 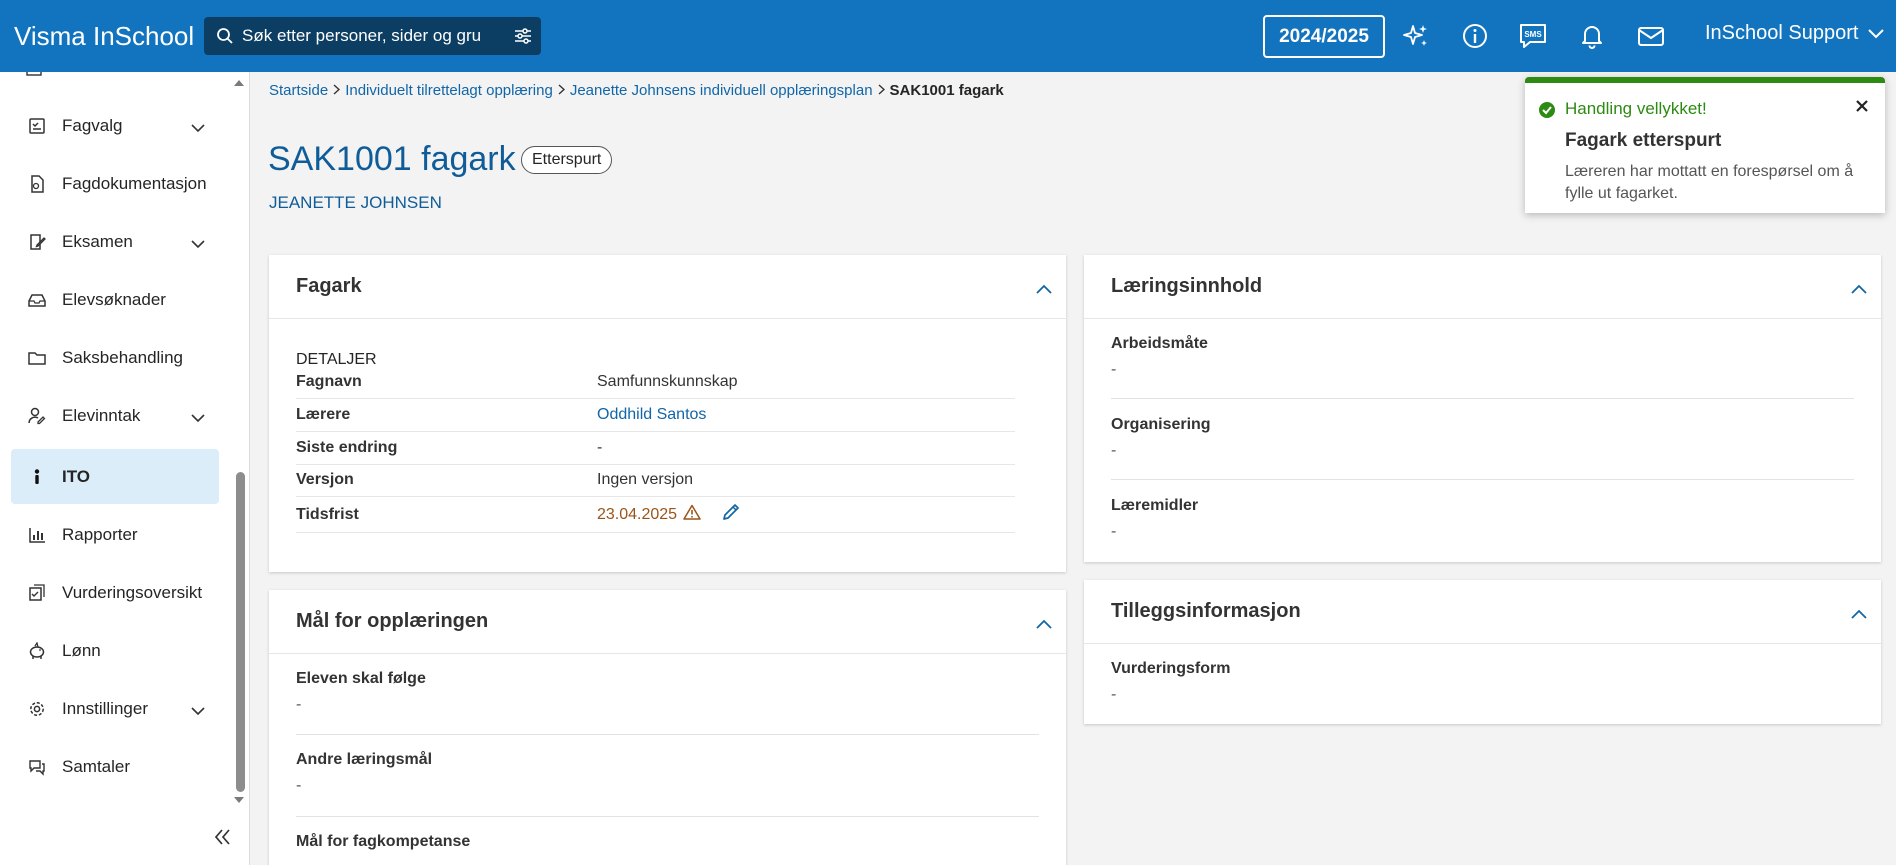 What do you see at coordinates (1482, 287) in the screenshot?
I see `laeringsinnhold-card-header: Læringsinnhold` at bounding box center [1482, 287].